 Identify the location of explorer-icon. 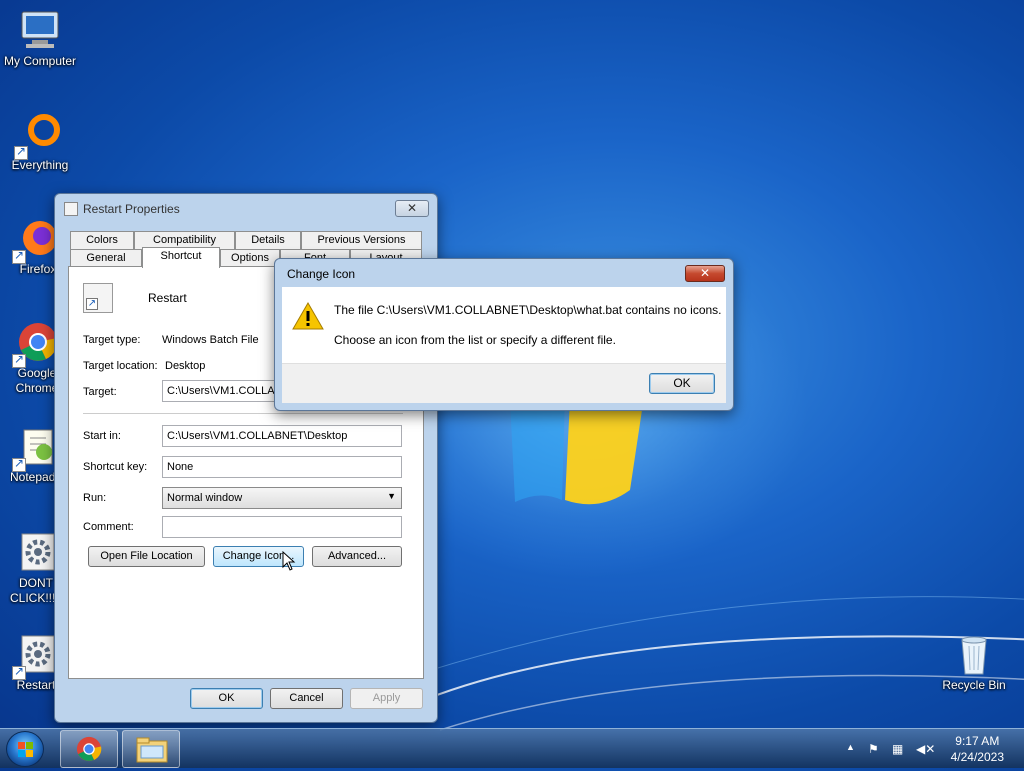
(152, 750).